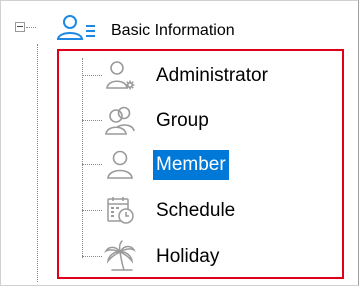  What do you see at coordinates (20, 27) in the screenshot?
I see `collapse-toggle` at bounding box center [20, 27].